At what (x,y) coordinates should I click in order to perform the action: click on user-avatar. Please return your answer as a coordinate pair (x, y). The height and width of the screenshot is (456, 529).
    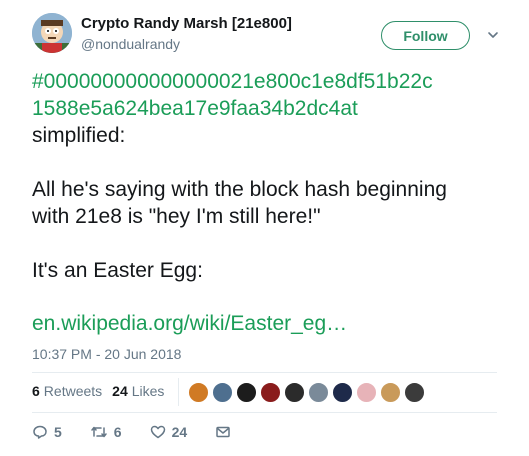
    Looking at the image, I should click on (52, 33).